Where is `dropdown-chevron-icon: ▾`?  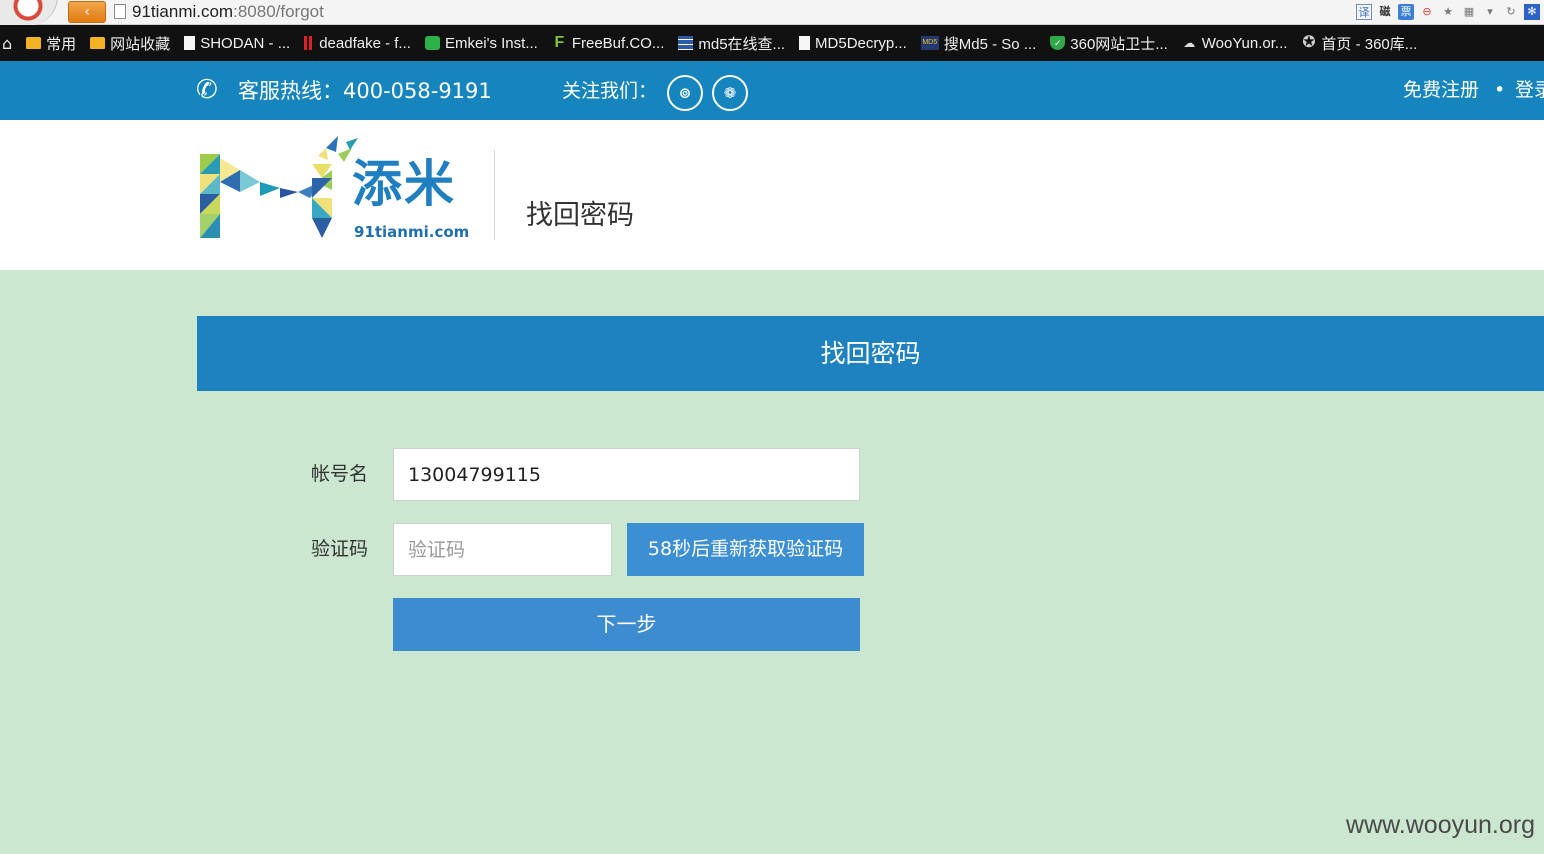
dropdown-chevron-icon: ▾ is located at coordinates (1490, 12).